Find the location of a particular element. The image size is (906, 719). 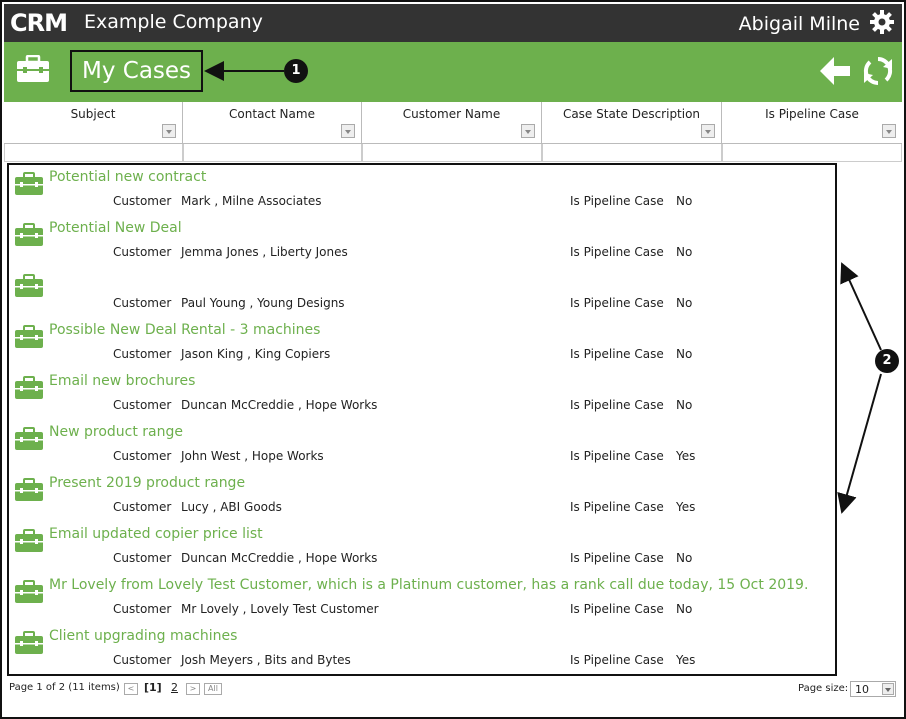

case-subject-link: Potential New Deal is located at coordinates (115, 228).